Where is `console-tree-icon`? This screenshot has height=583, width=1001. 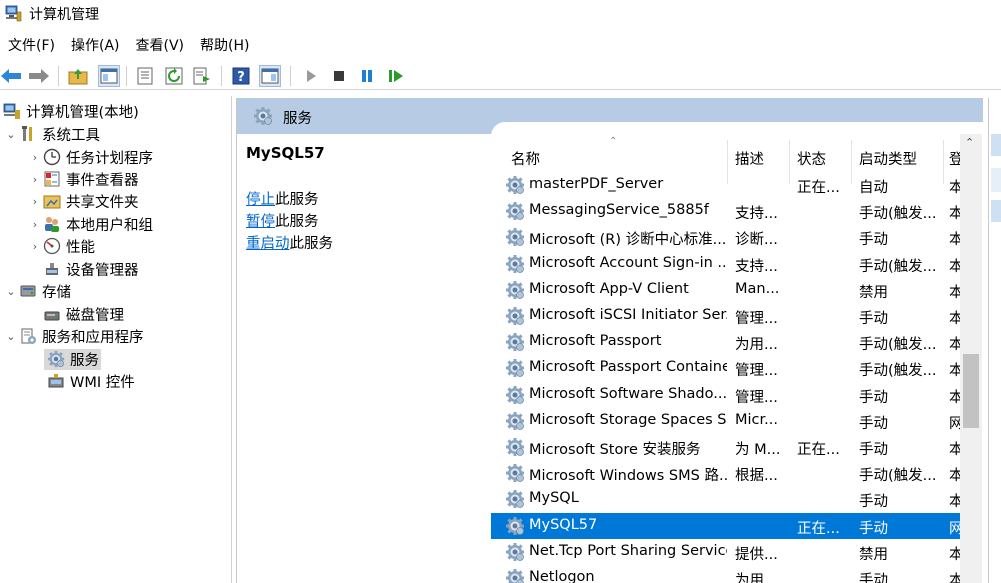
console-tree-icon is located at coordinates (109, 76).